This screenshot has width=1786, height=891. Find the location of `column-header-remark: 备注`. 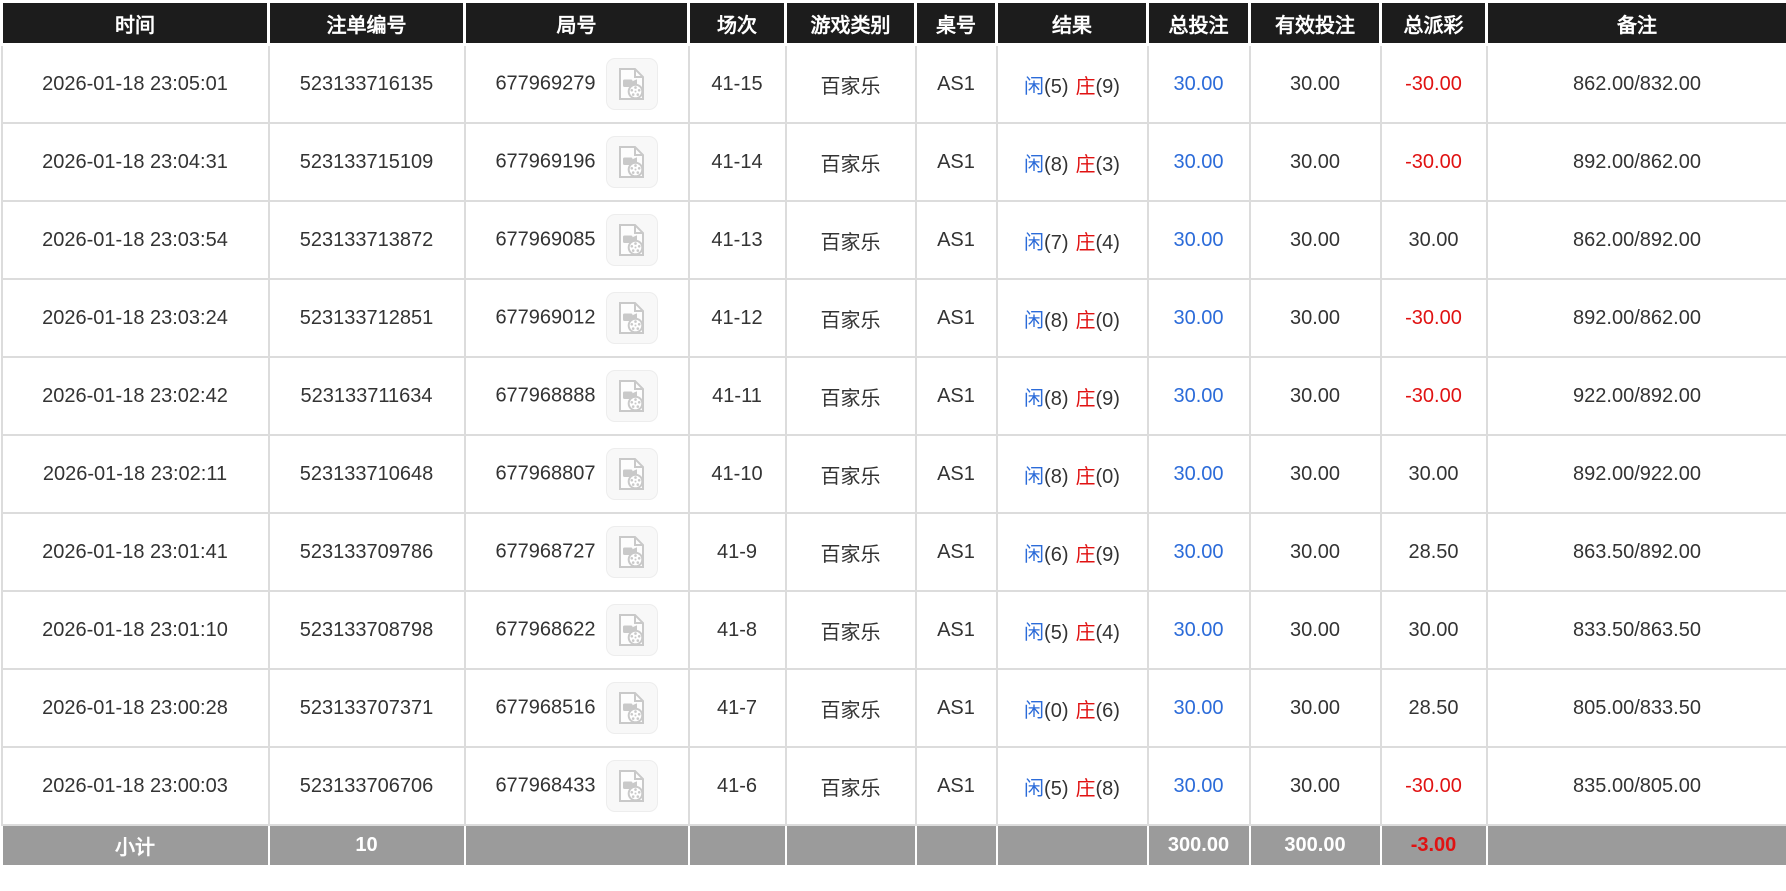

column-header-remark: 备注 is located at coordinates (1635, 23).